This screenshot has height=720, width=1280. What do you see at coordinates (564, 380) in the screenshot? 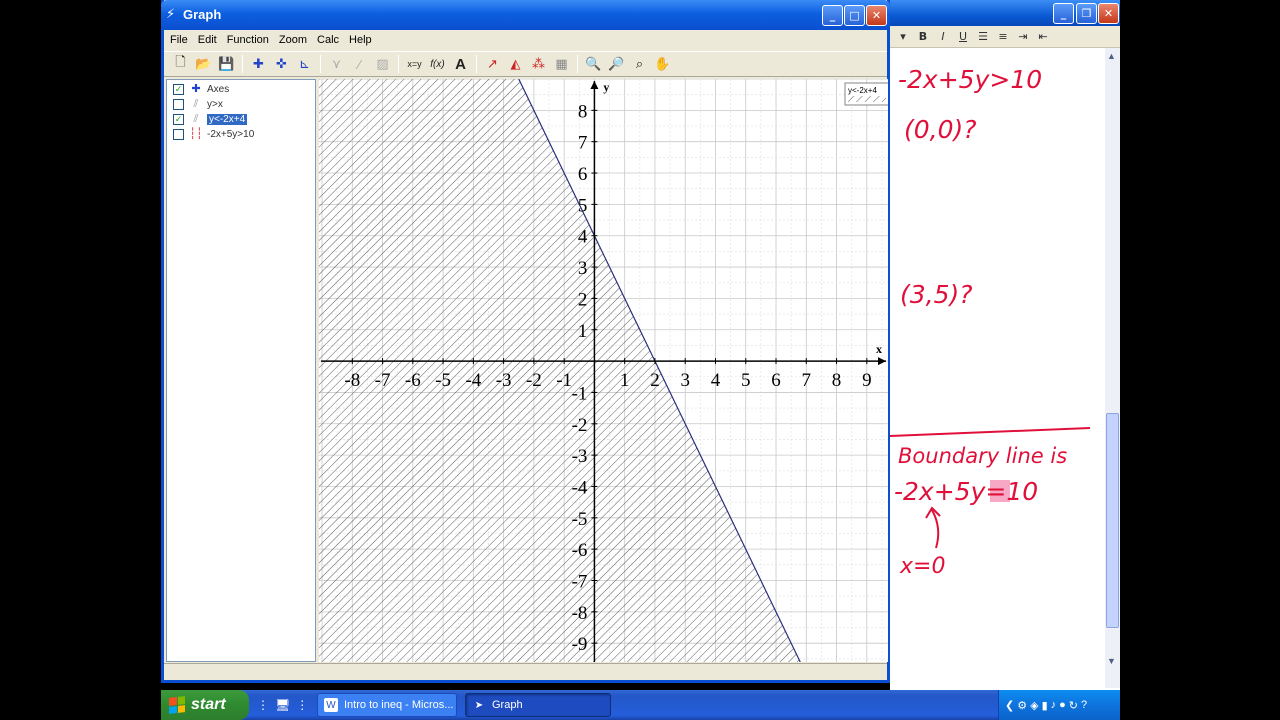
I see `x-tick-label: -1` at bounding box center [564, 380].